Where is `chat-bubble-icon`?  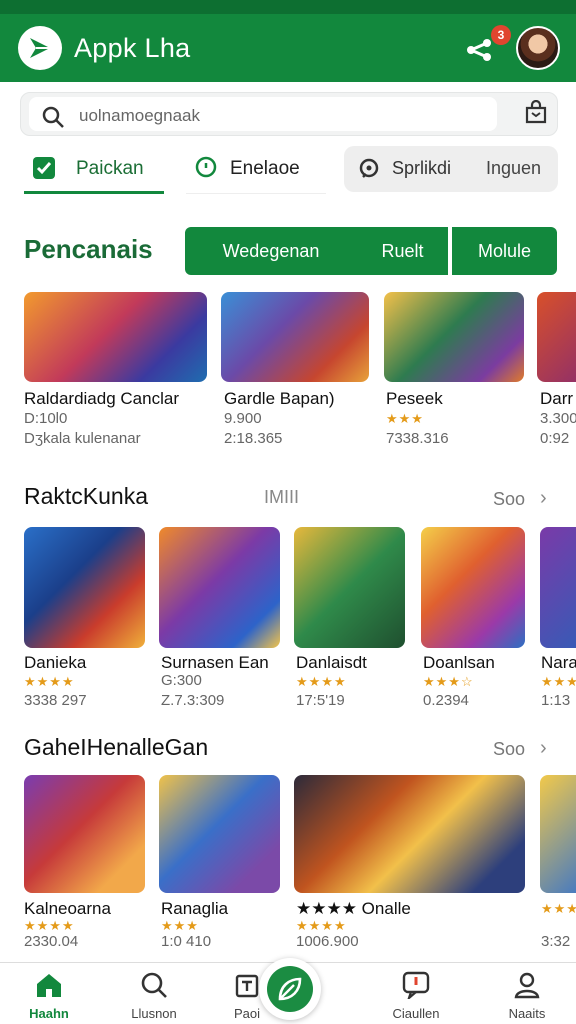 chat-bubble-icon is located at coordinates (369, 171).